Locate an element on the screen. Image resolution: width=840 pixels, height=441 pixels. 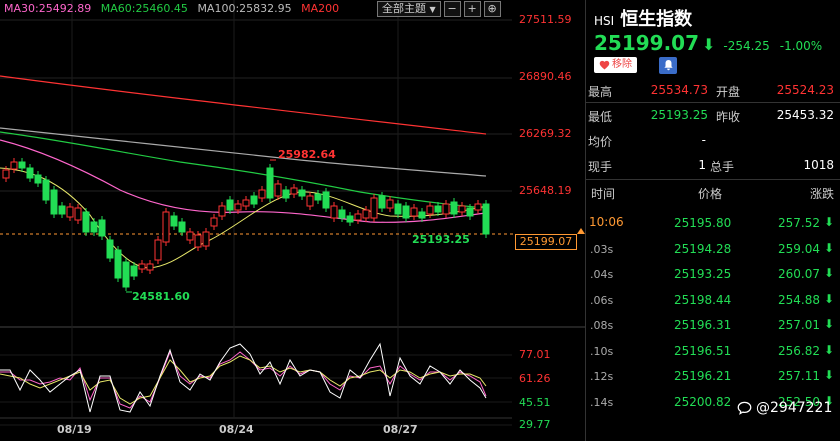
stat-label: 最低 is located at coordinates (600, 117).